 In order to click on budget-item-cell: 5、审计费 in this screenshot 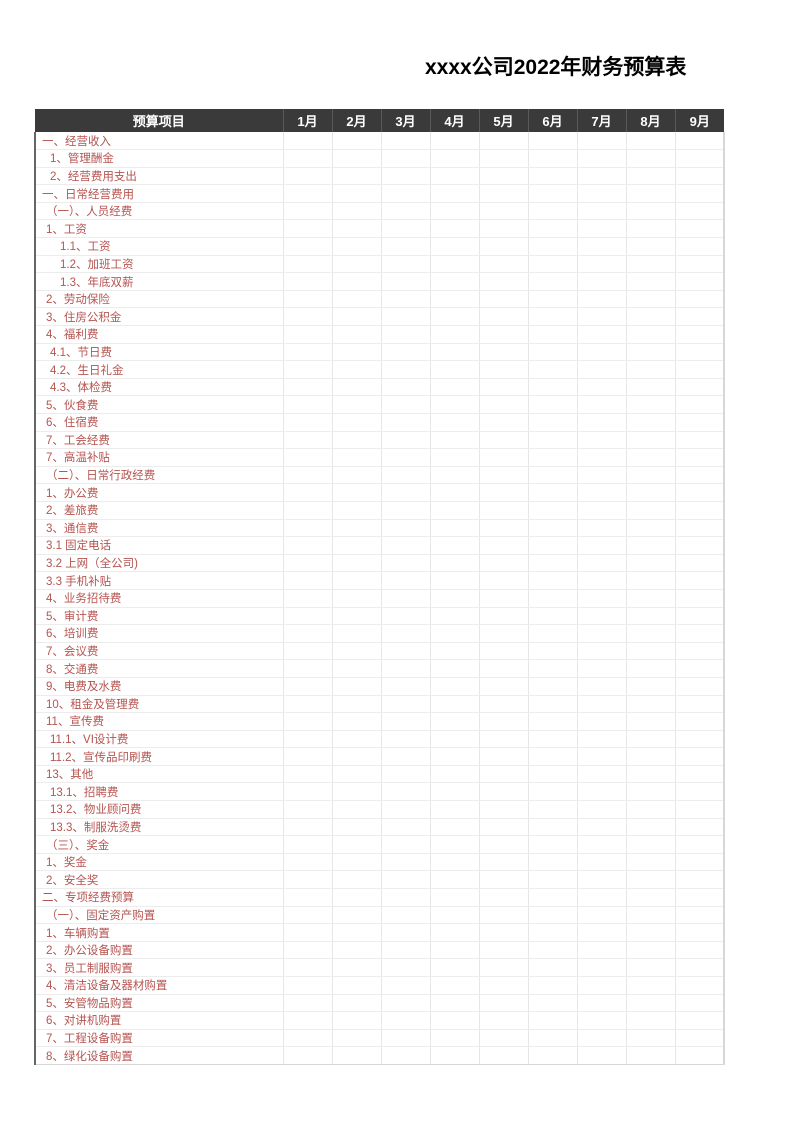, I will do `click(159, 616)`.